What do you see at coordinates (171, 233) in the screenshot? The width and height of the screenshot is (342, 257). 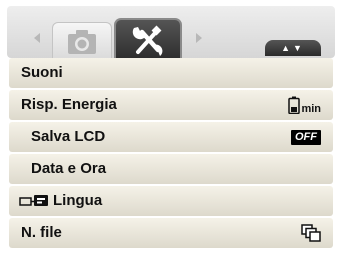 I see `menu-item-n-file: N. file` at bounding box center [171, 233].